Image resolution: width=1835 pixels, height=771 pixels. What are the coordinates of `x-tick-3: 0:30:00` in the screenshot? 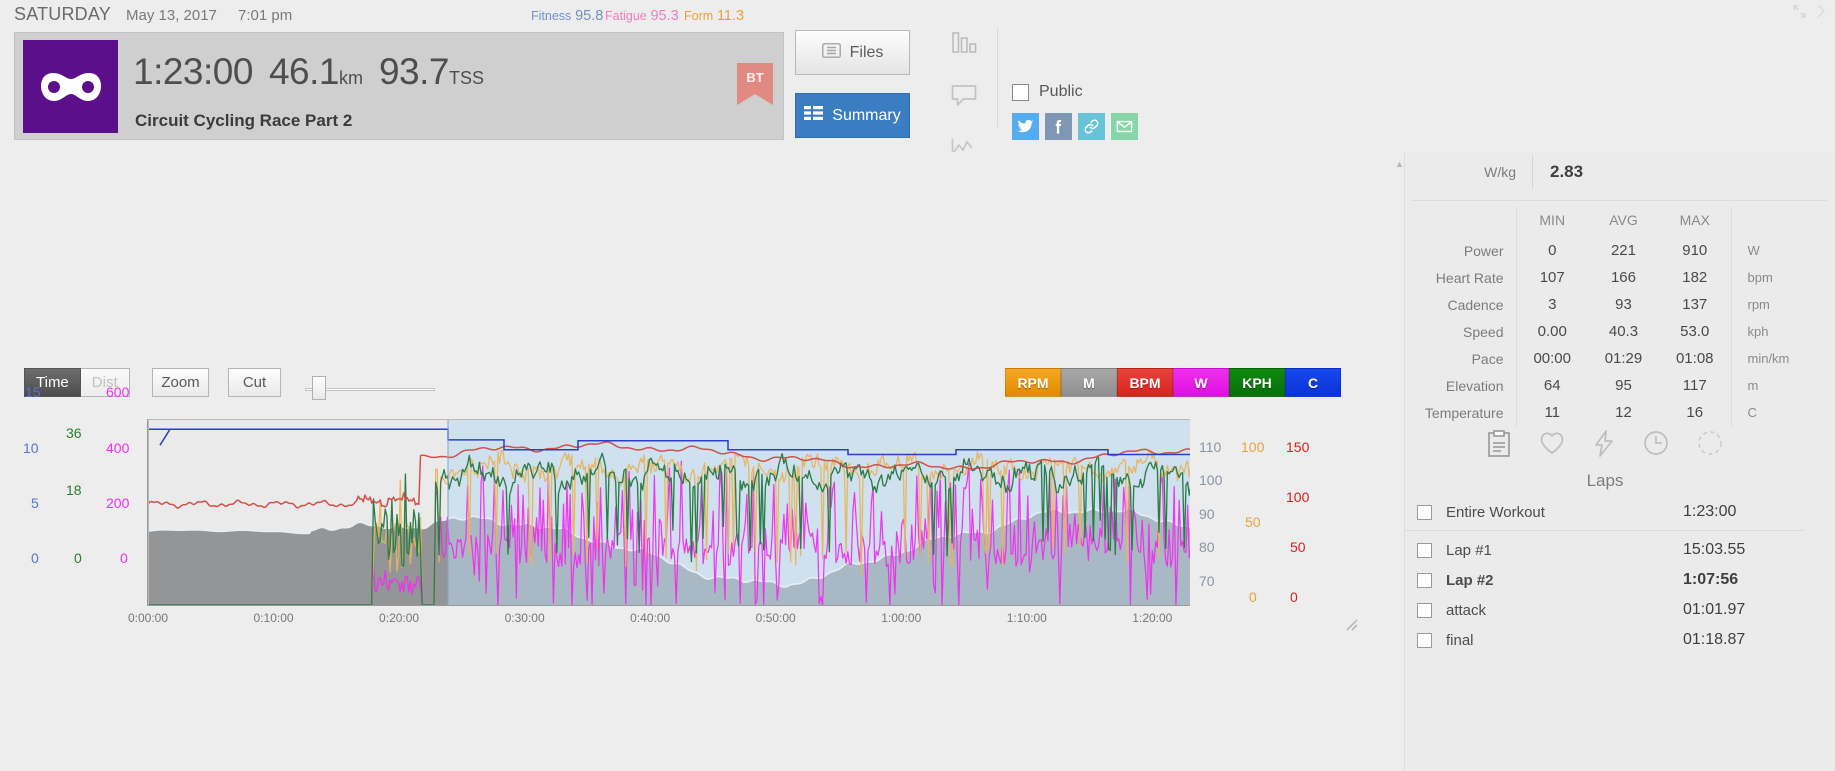 It's located at (524, 618).